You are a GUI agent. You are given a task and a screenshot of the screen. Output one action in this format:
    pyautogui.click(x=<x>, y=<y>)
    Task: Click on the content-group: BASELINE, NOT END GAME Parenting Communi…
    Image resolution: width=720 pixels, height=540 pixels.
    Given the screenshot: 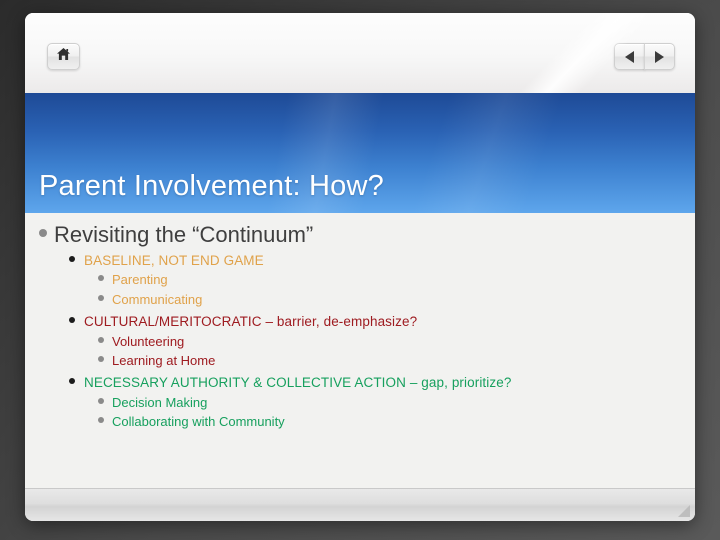 What is the action you would take?
    pyautogui.click(x=360, y=280)
    